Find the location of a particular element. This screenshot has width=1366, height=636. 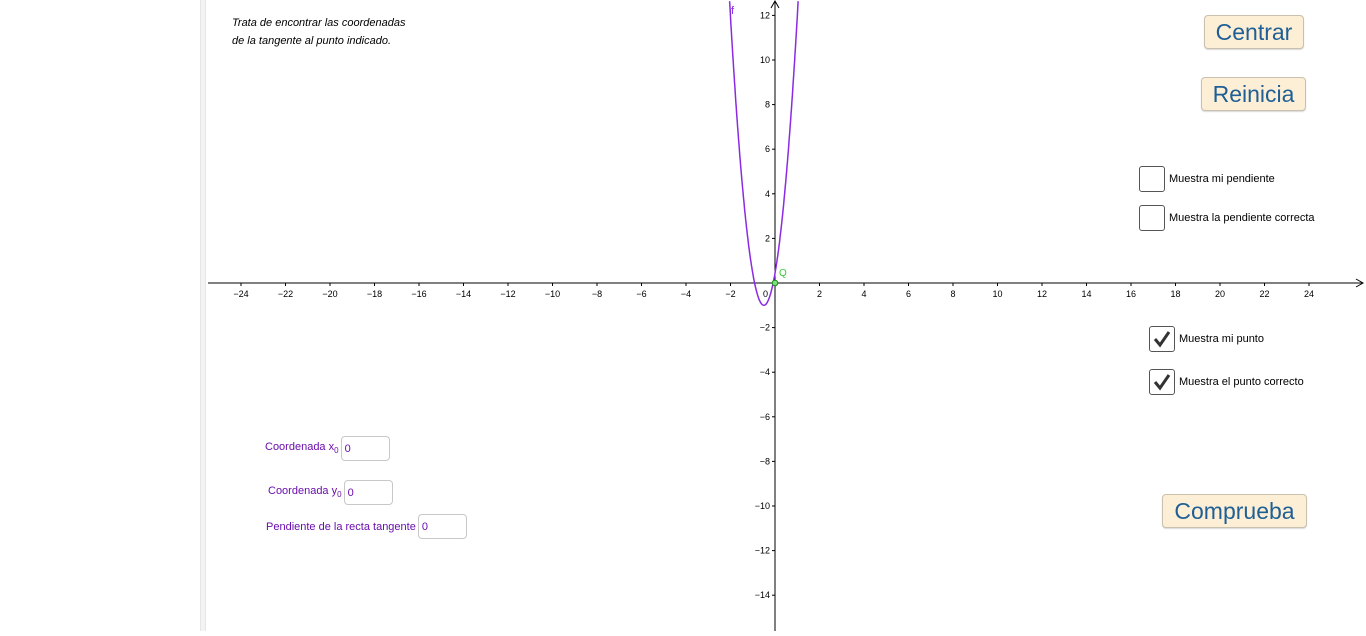

origin-label: 0 is located at coordinates (765, 294).